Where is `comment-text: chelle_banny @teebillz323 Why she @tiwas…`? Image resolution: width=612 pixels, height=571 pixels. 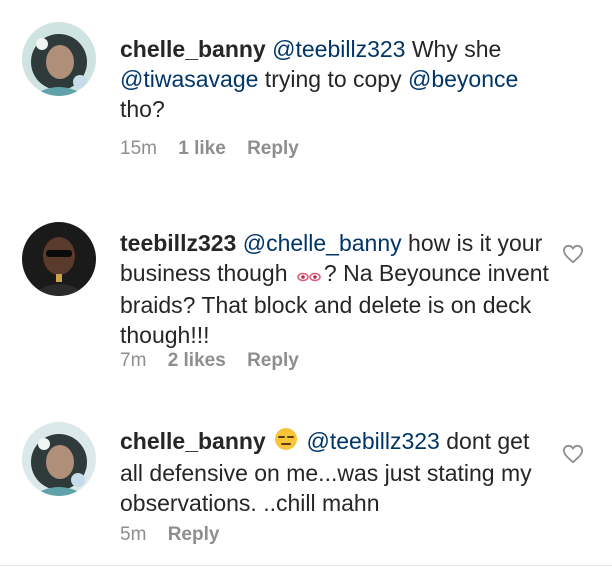 comment-text: chelle_banny @teebillz323 Why she @tiwas… is located at coordinates (335, 79).